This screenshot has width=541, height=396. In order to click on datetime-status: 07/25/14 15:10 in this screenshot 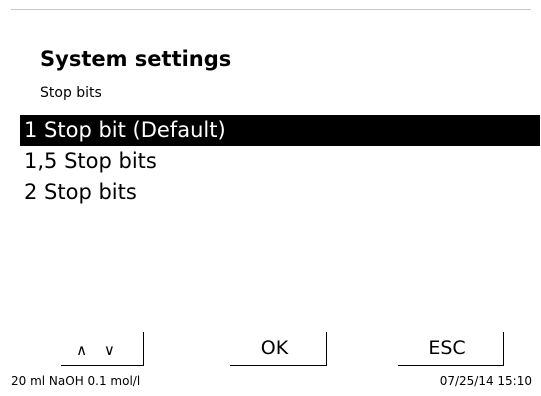, I will do `click(485, 381)`.